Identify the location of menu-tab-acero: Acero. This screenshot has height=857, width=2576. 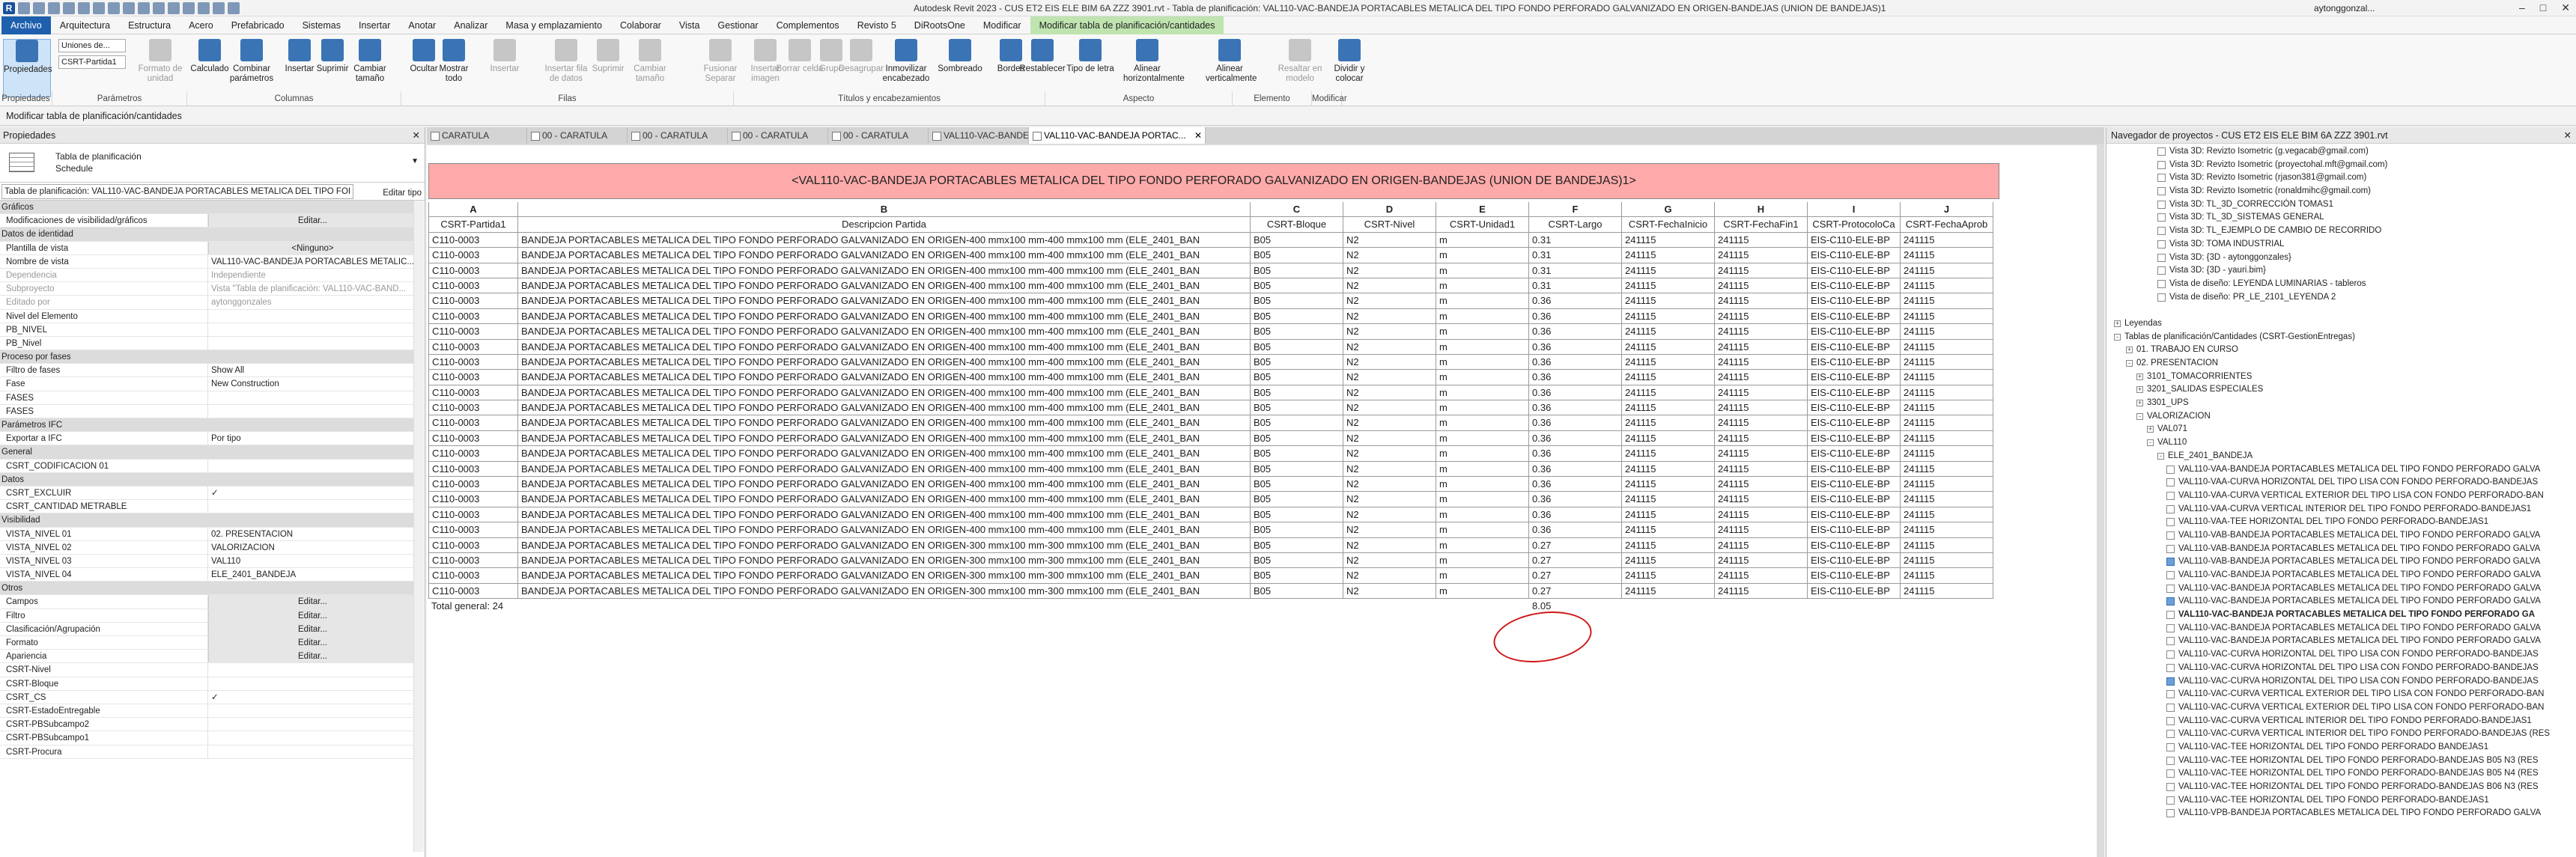
(201, 25).